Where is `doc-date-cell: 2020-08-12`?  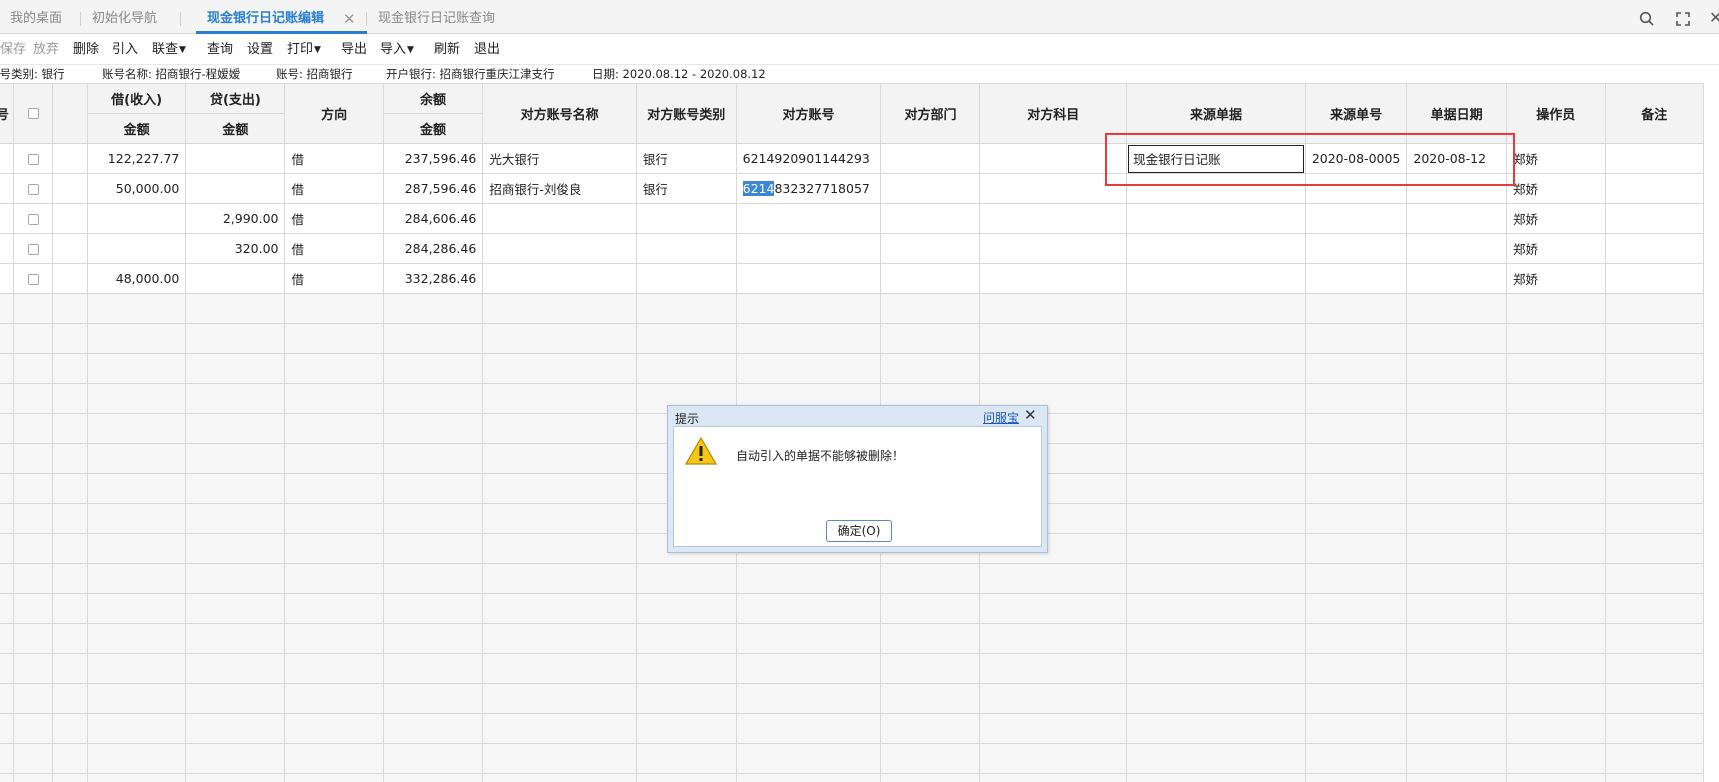 doc-date-cell: 2020-08-12 is located at coordinates (1456, 158).